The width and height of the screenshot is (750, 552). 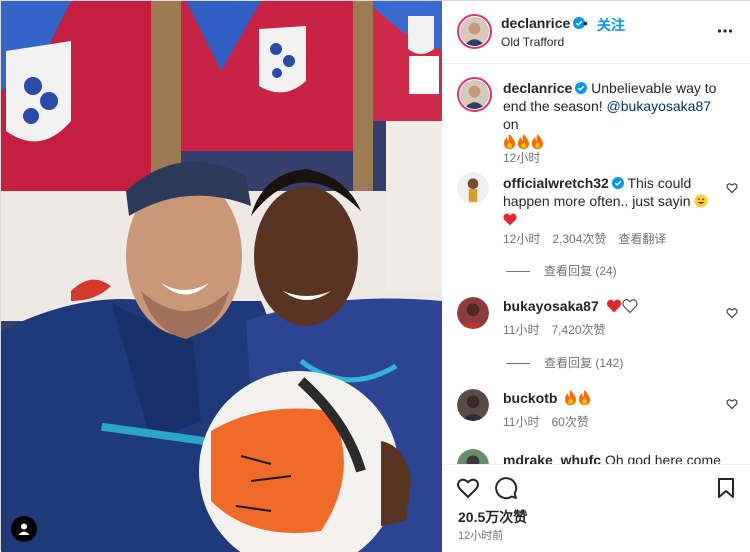 I want to click on caption-time: 12小时, so click(x=521, y=158).